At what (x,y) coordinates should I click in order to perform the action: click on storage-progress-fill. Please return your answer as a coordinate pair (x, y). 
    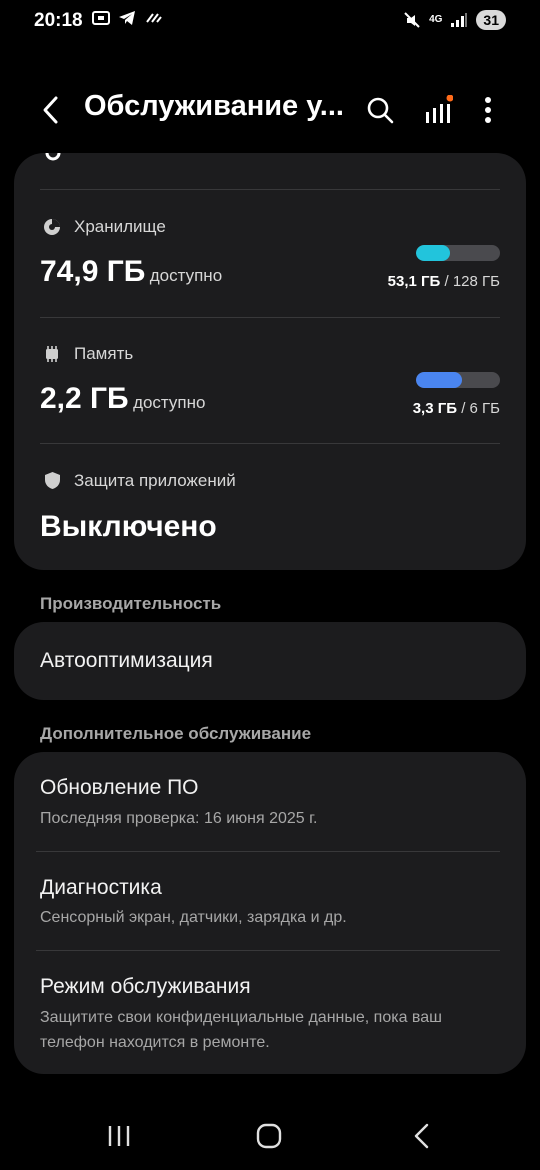
    Looking at the image, I should click on (433, 253).